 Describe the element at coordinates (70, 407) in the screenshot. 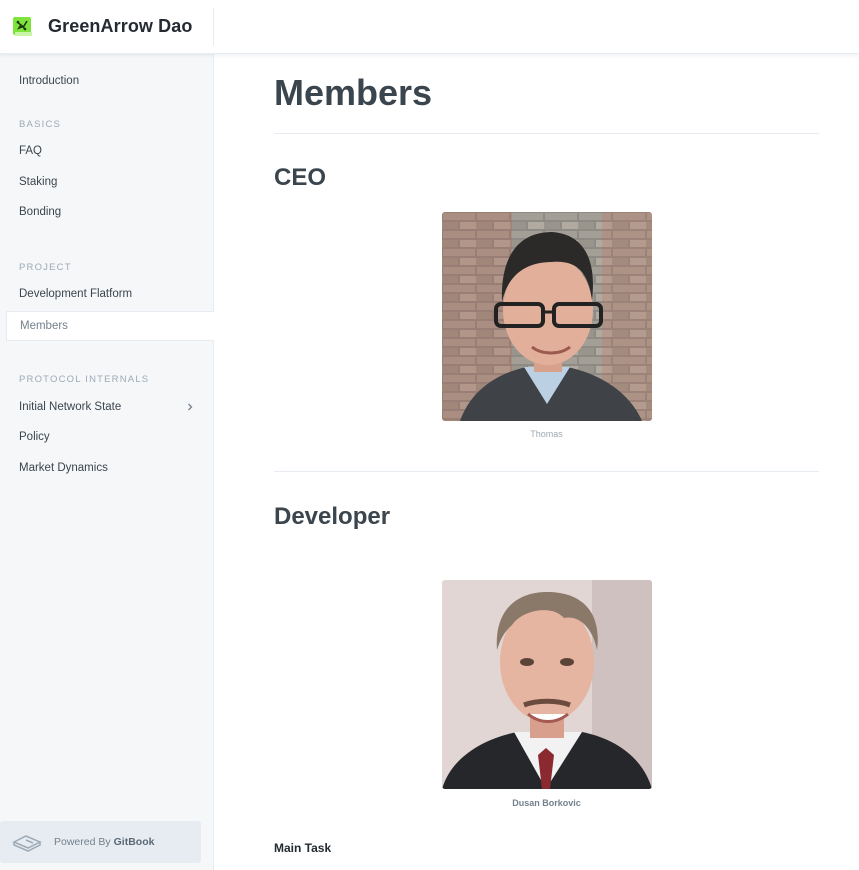

I see `sidebar-item-label: Initial Network State` at that location.